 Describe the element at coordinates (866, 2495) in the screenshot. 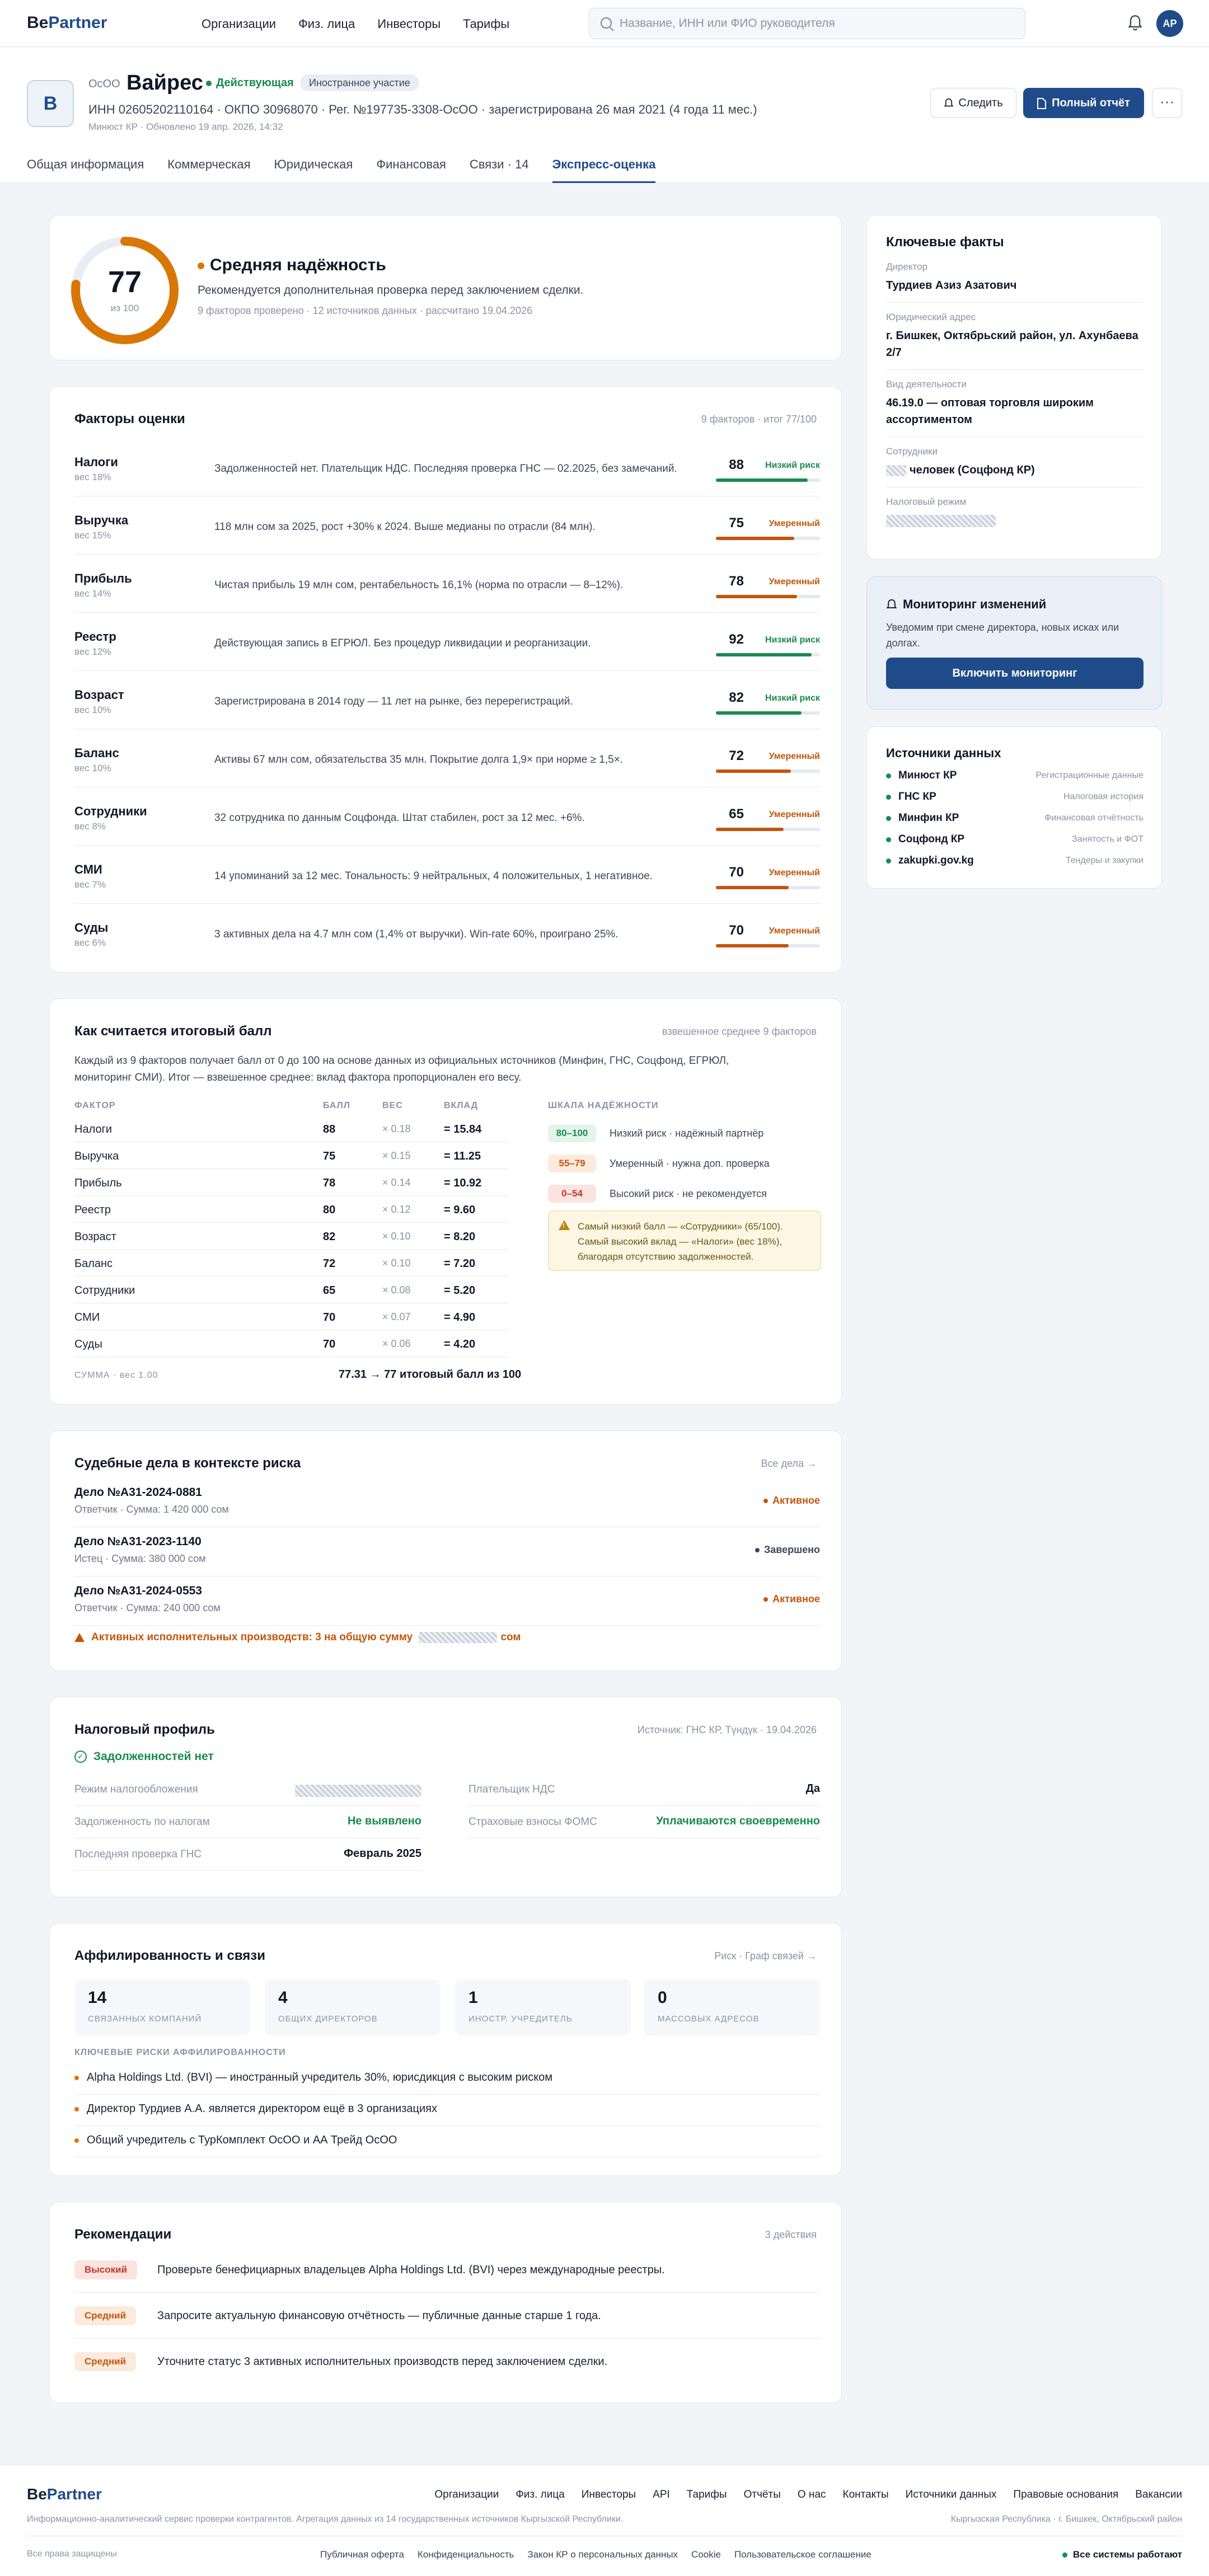

I see `footer-link: Контакты` at that location.